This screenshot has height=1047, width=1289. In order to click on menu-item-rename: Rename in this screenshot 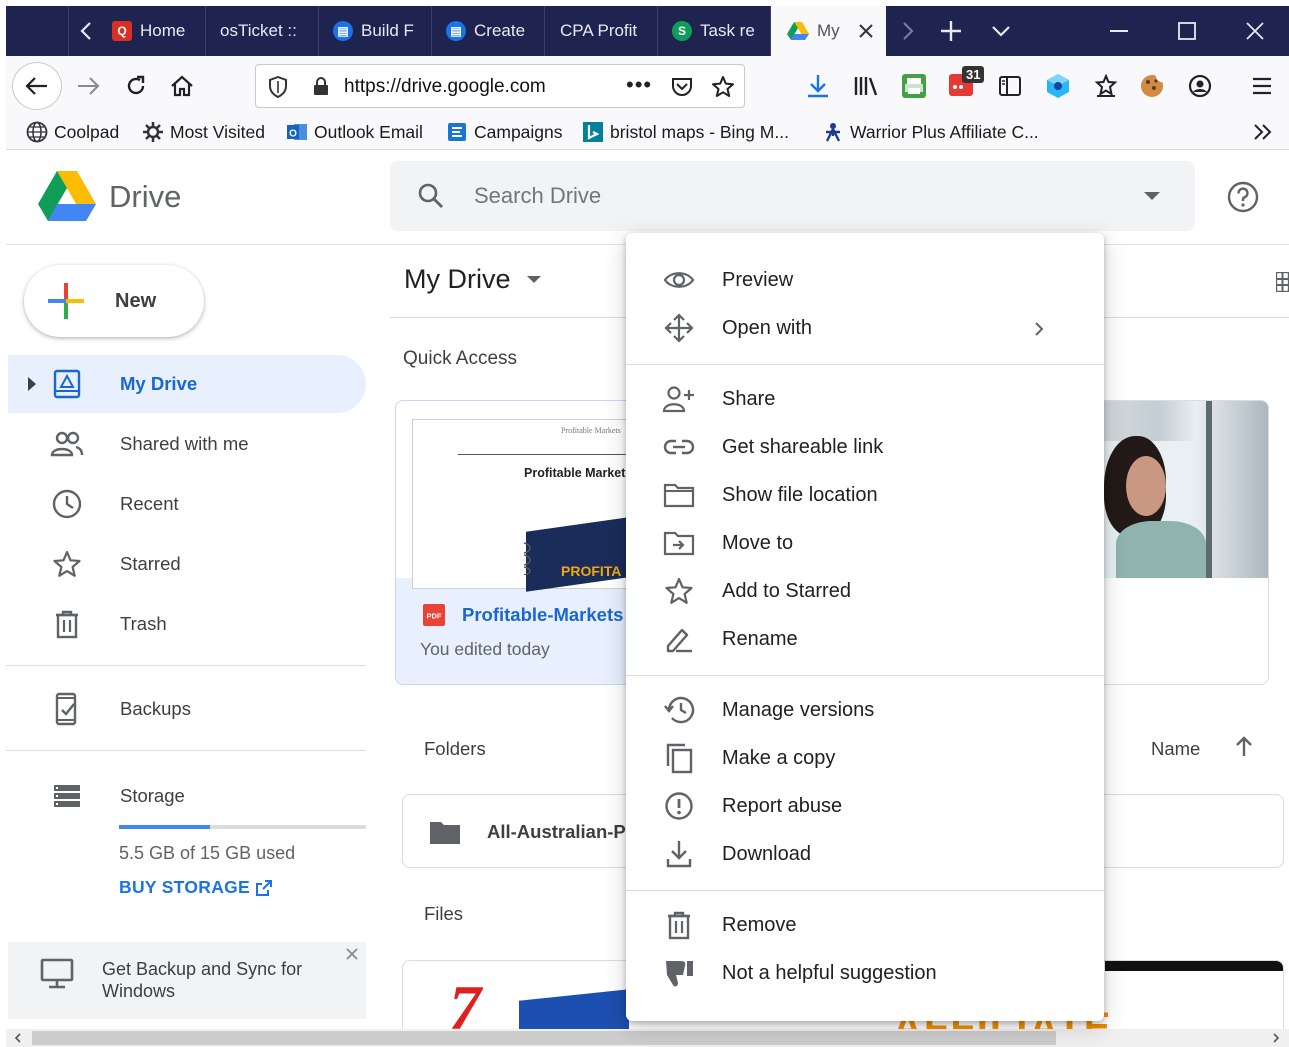, I will do `click(865, 639)`.